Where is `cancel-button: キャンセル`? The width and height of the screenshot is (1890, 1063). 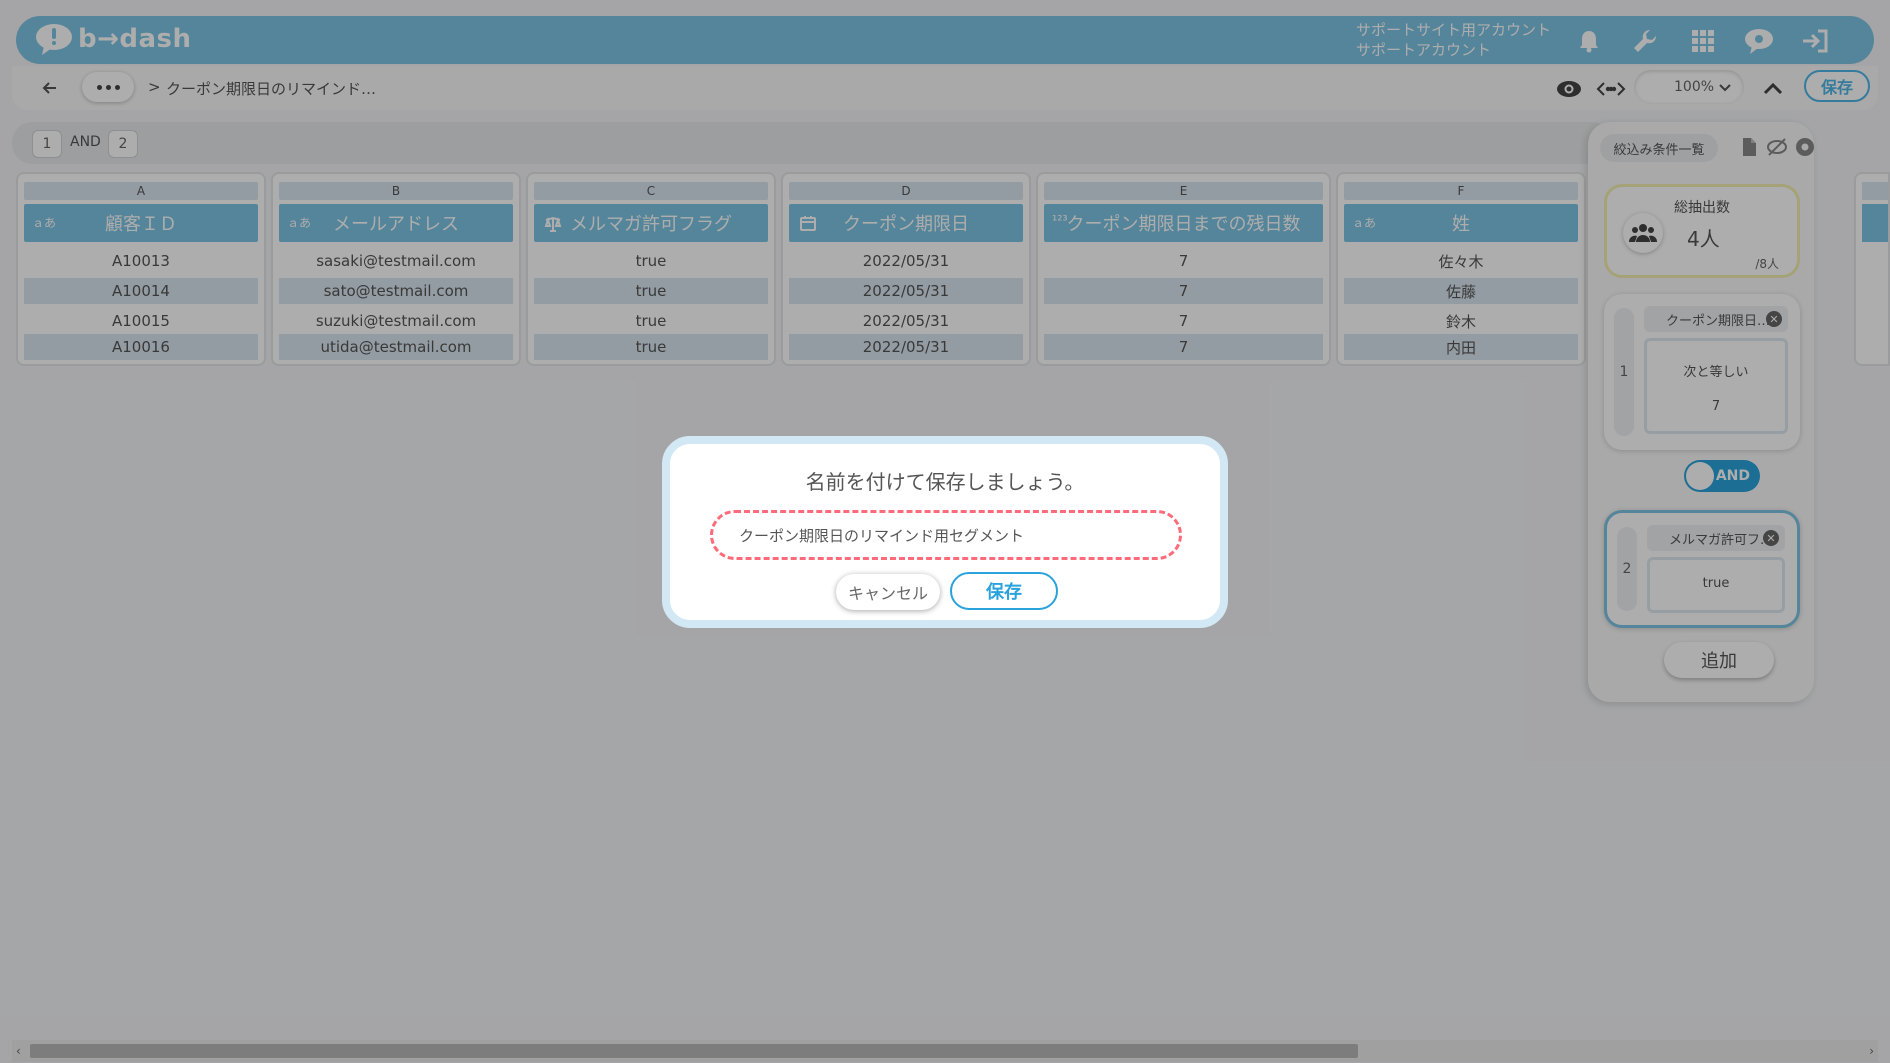
cancel-button: キャンセル is located at coordinates (888, 592).